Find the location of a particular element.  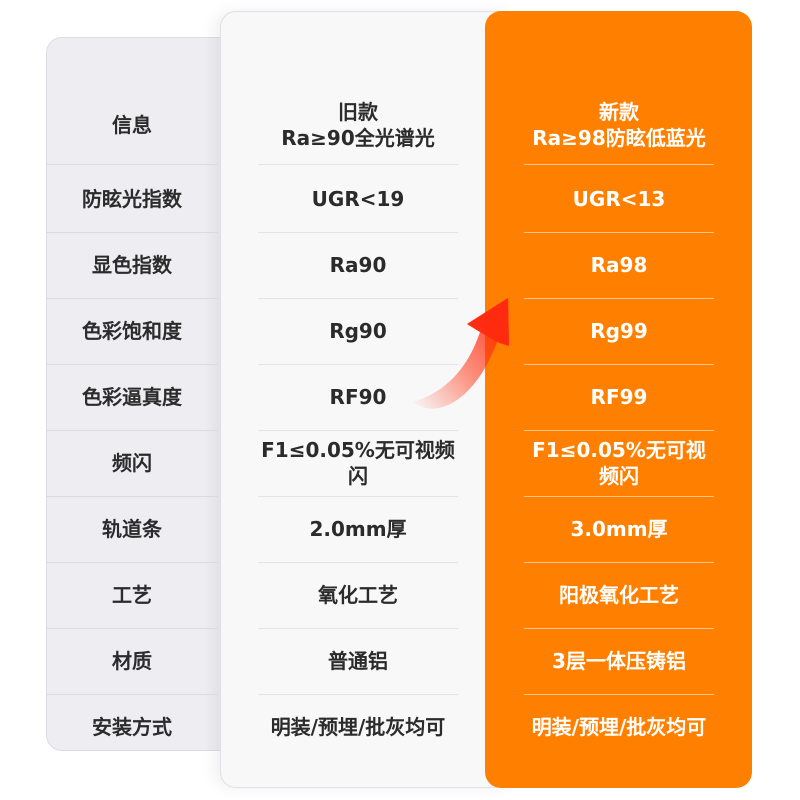

label-installation: 安装方式 is located at coordinates (132, 727).